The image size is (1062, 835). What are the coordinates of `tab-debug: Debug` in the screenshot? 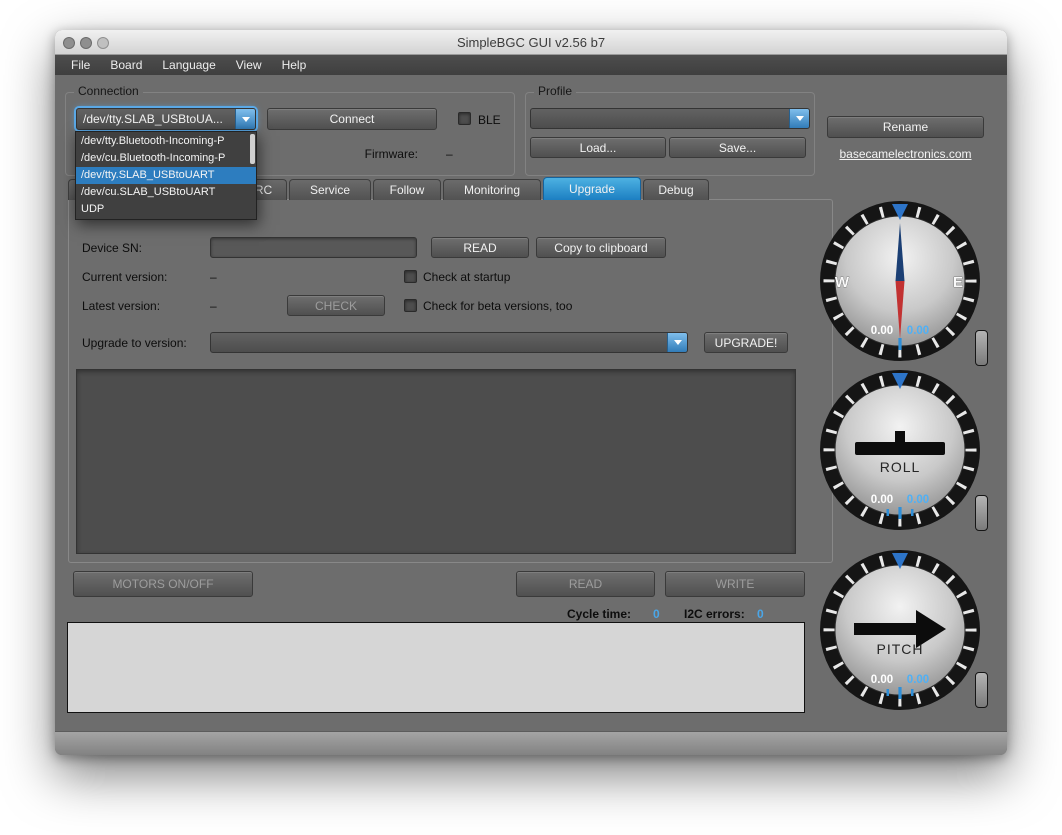 It's located at (676, 189).